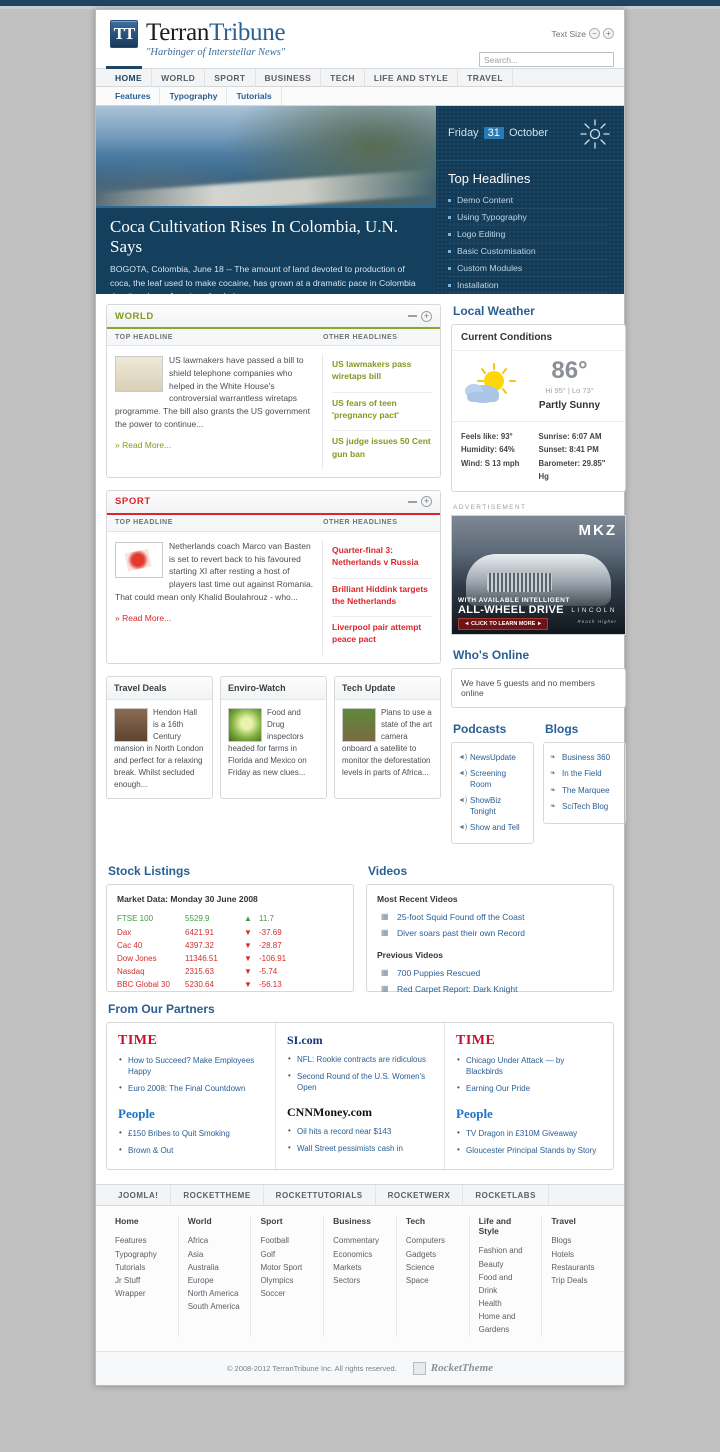 The image size is (720, 1452). I want to click on footer-link: Economics, so click(360, 1254).